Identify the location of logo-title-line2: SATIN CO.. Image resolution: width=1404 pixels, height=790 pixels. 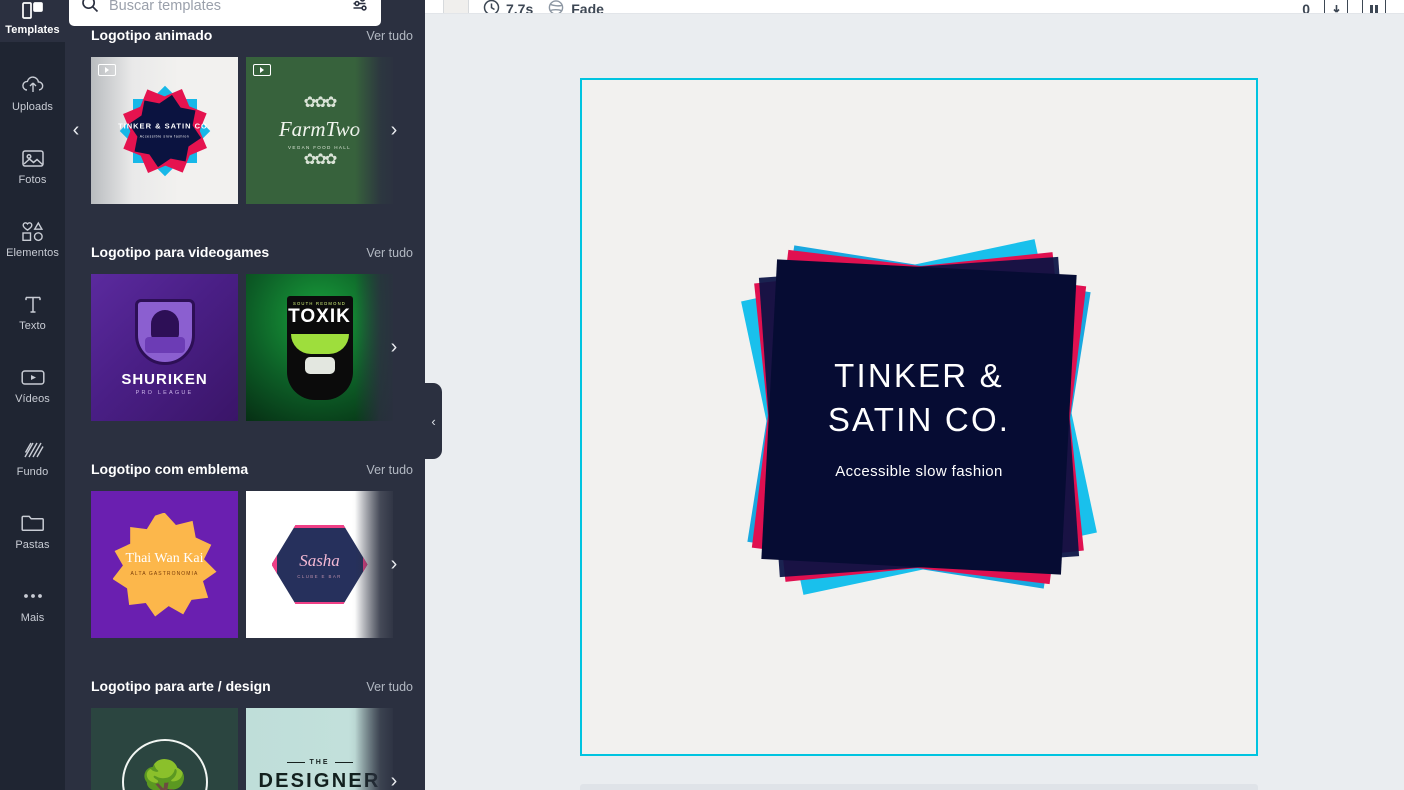
(919, 419).